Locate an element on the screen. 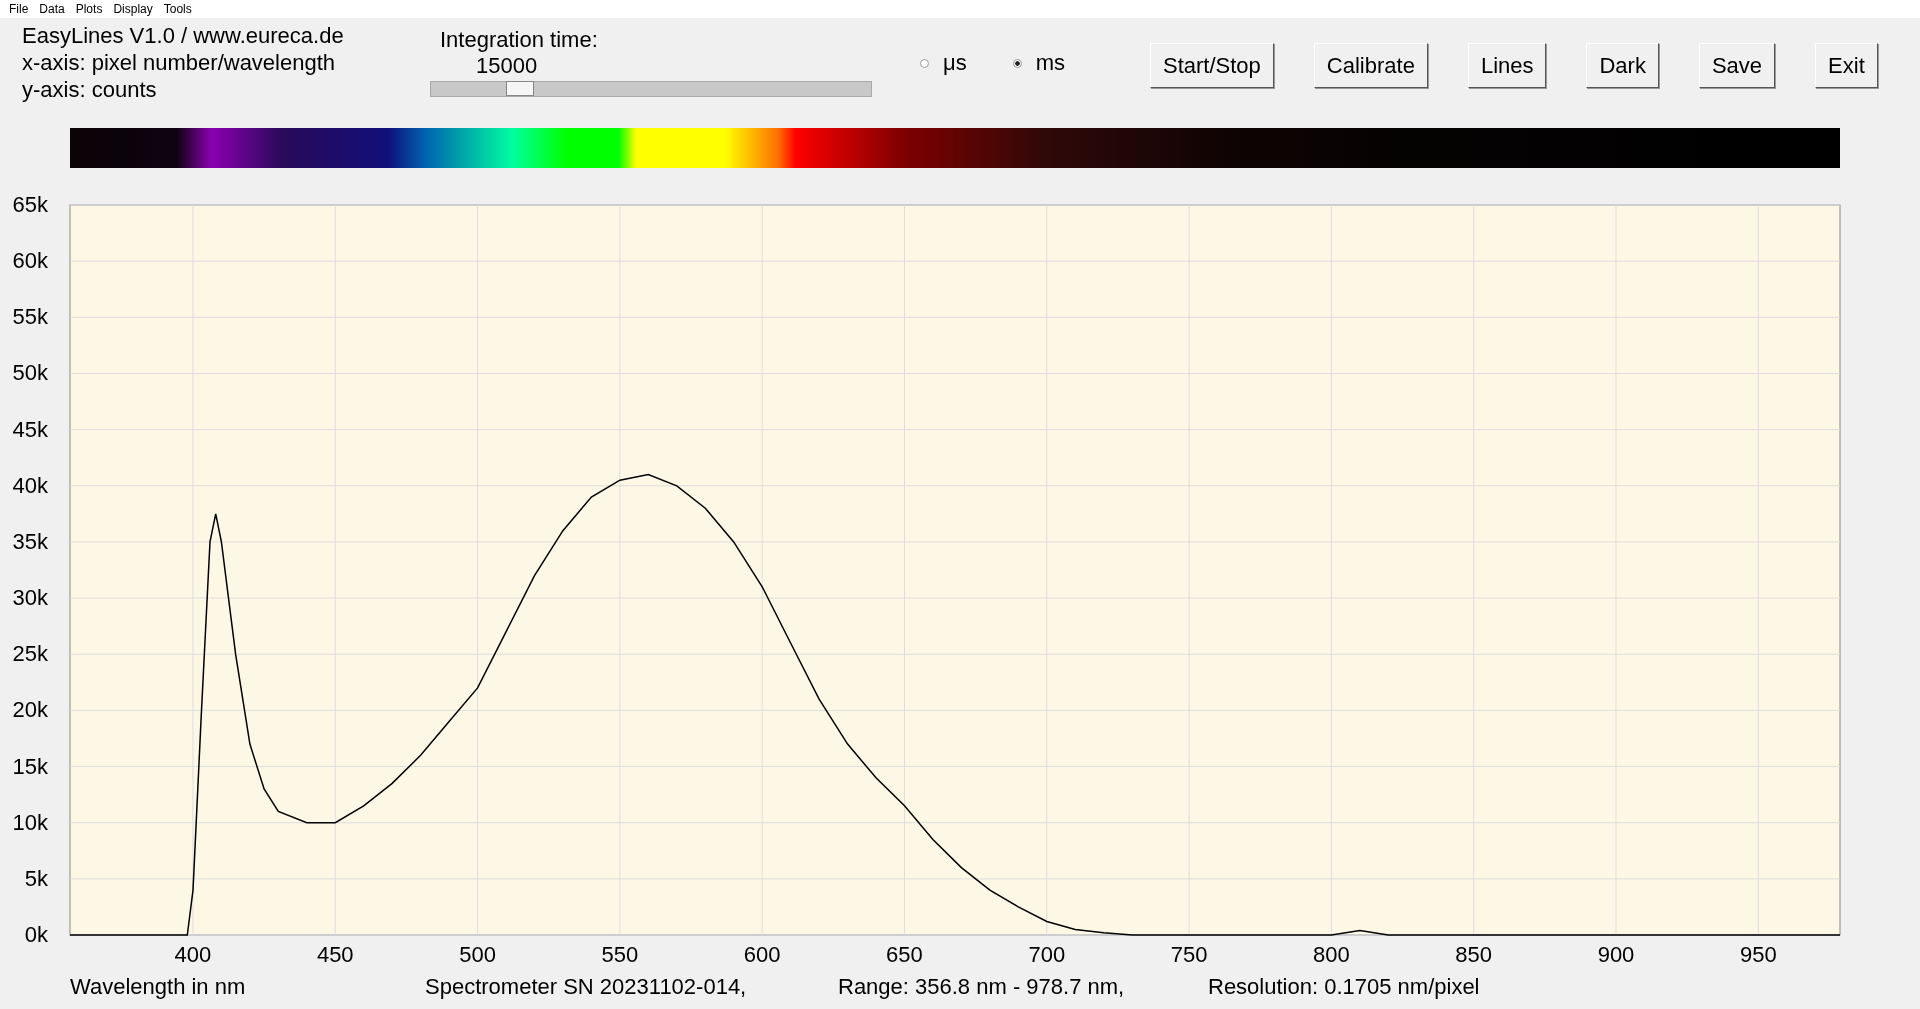 The image size is (1920, 1009). x-tick-label: 850 is located at coordinates (1474, 954).